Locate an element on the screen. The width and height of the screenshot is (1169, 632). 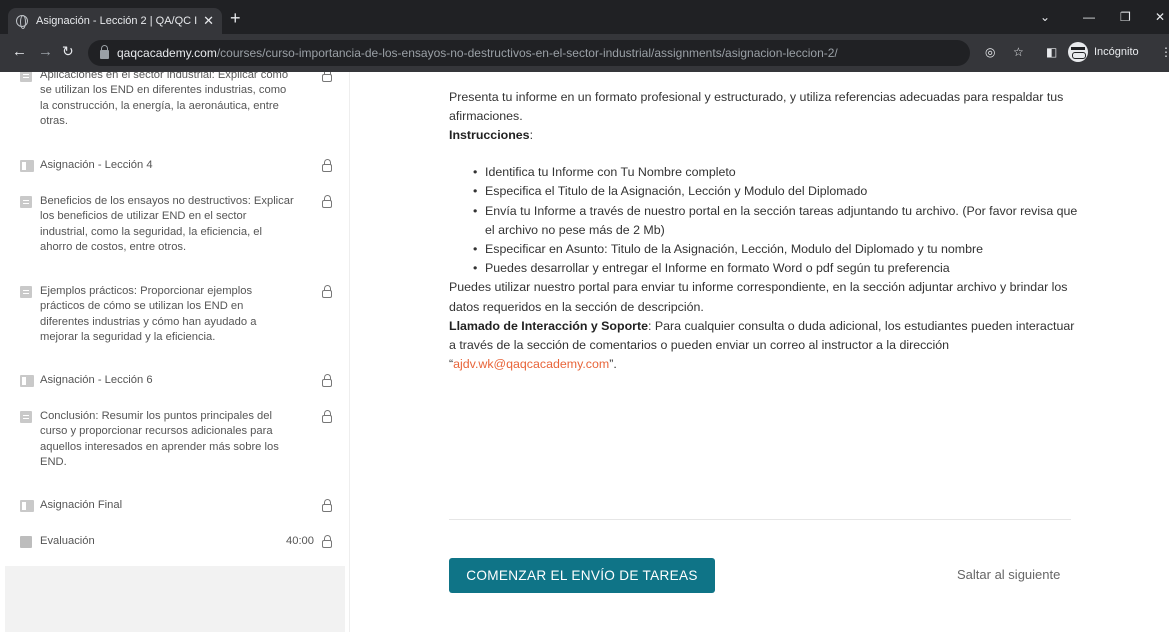
incognito-icon is located at coordinates (1078, 52).